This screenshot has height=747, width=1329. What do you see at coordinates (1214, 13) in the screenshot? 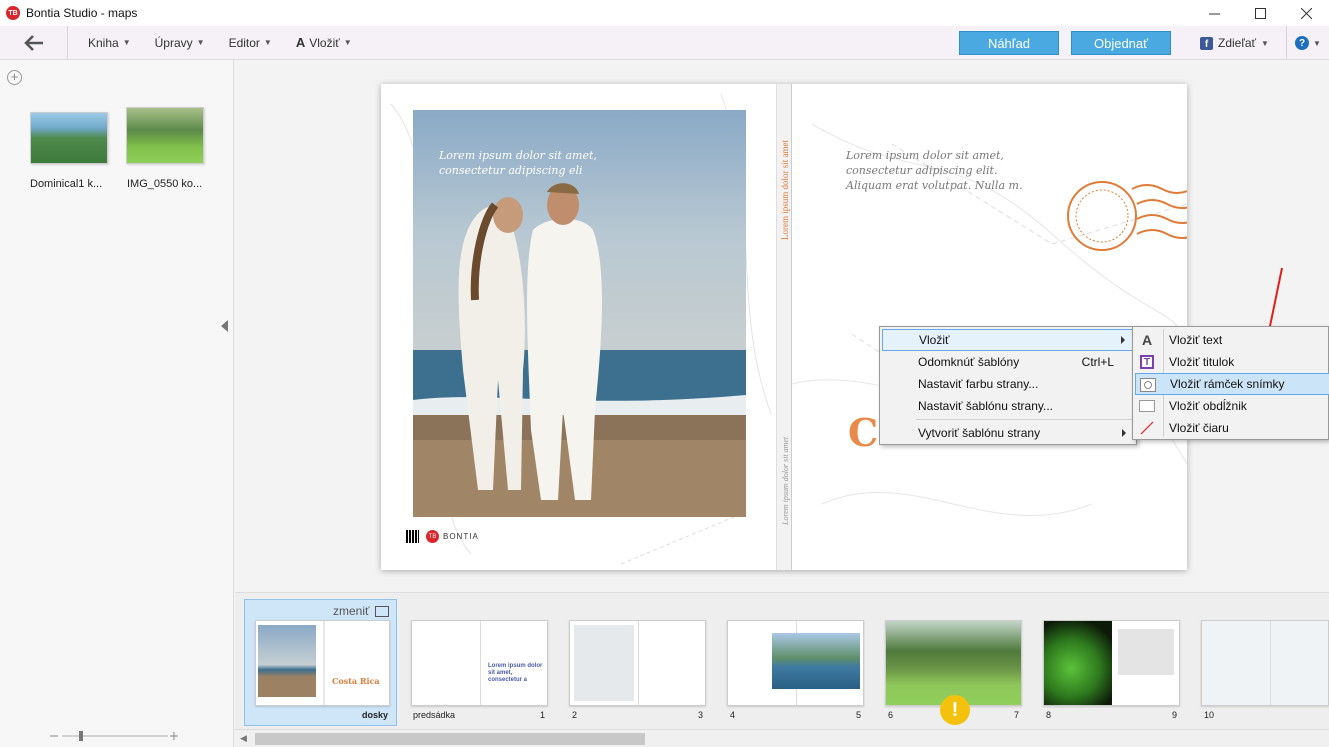
I see `minimize-icon` at bounding box center [1214, 13].